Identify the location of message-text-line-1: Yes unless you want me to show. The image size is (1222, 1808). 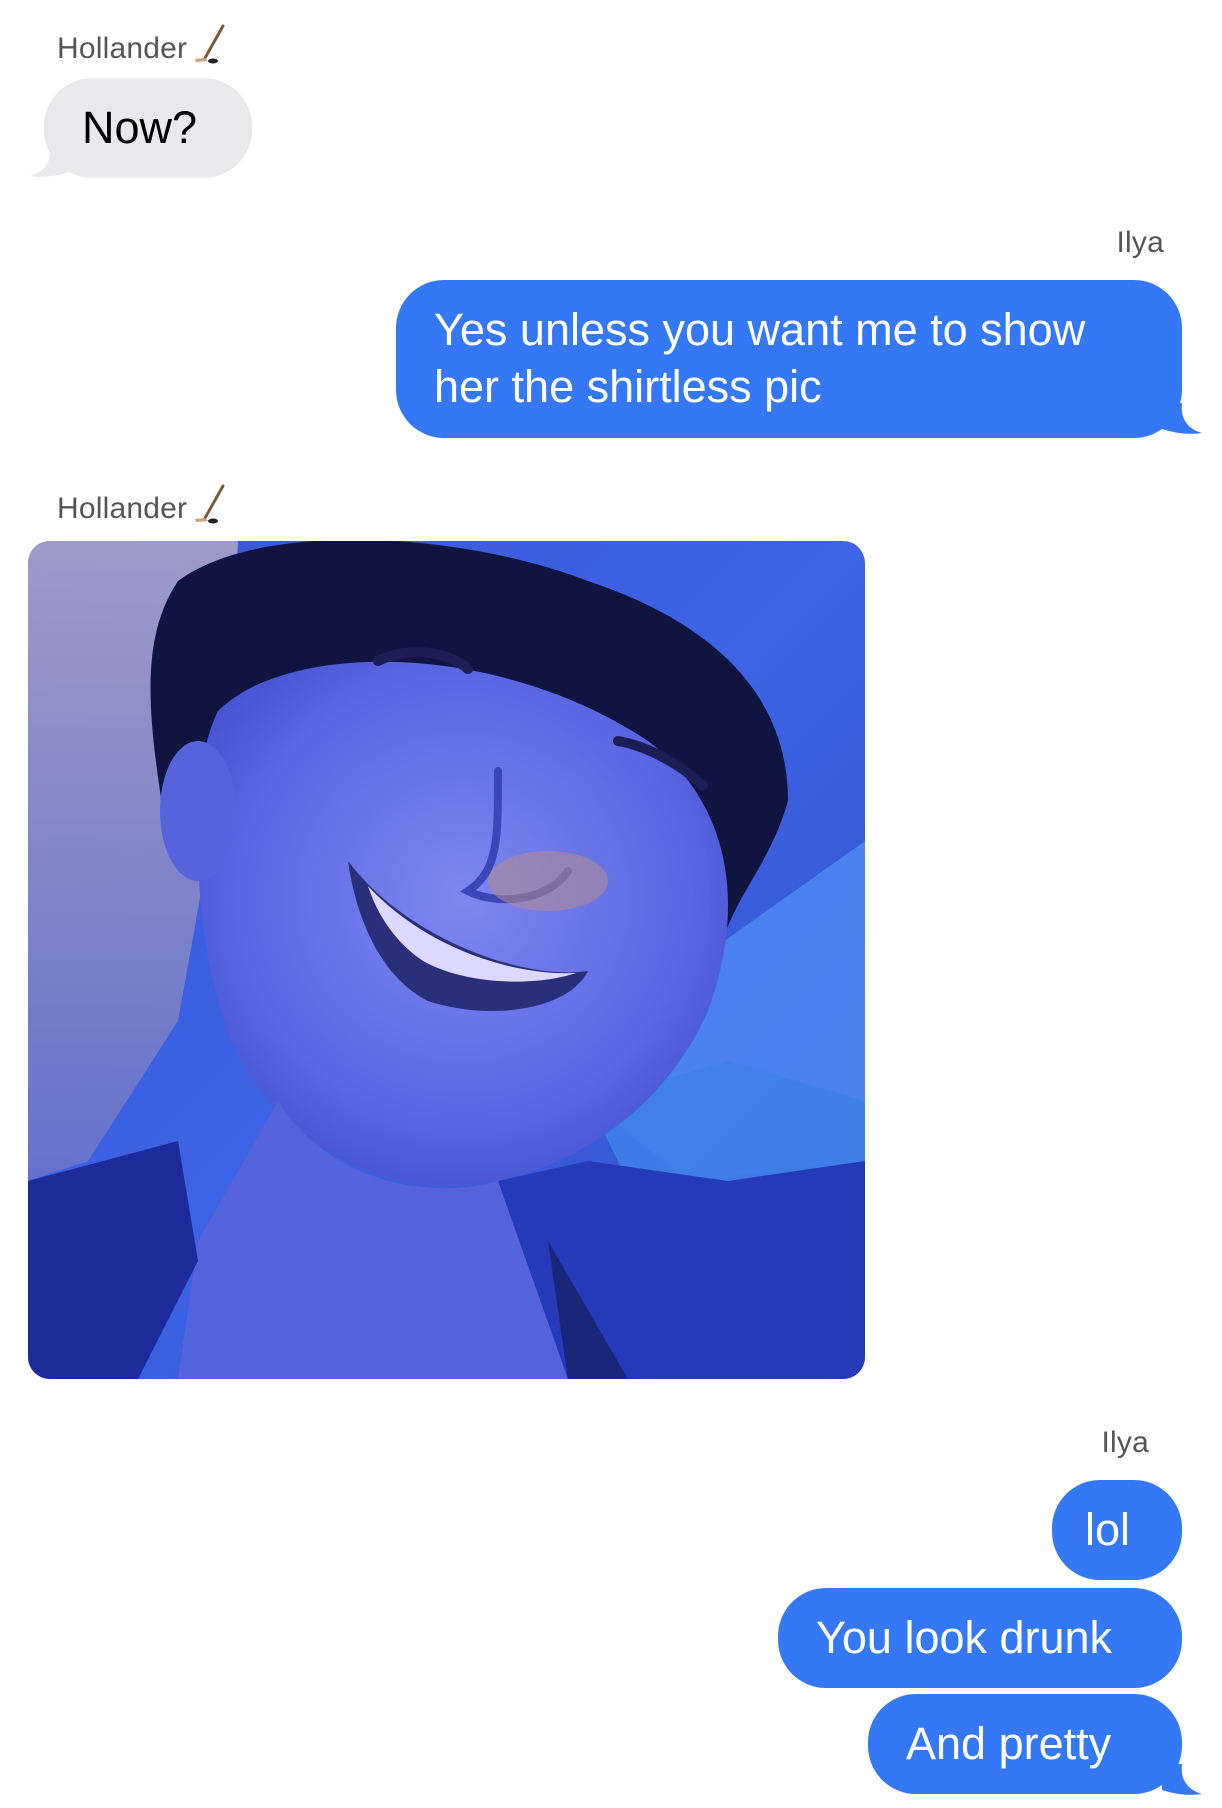
(760, 329).